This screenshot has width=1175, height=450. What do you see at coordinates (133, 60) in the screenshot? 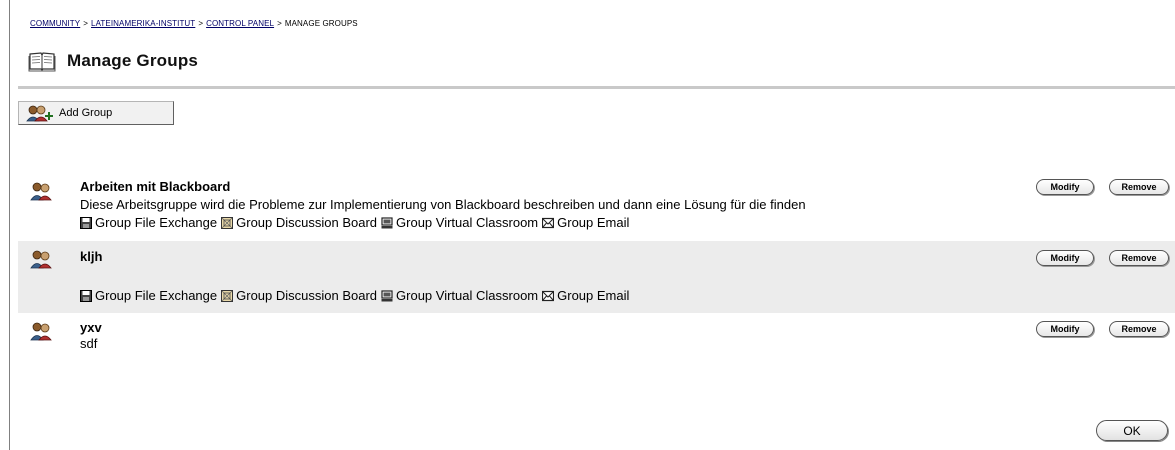
I see `page-title: Manage Groups` at bounding box center [133, 60].